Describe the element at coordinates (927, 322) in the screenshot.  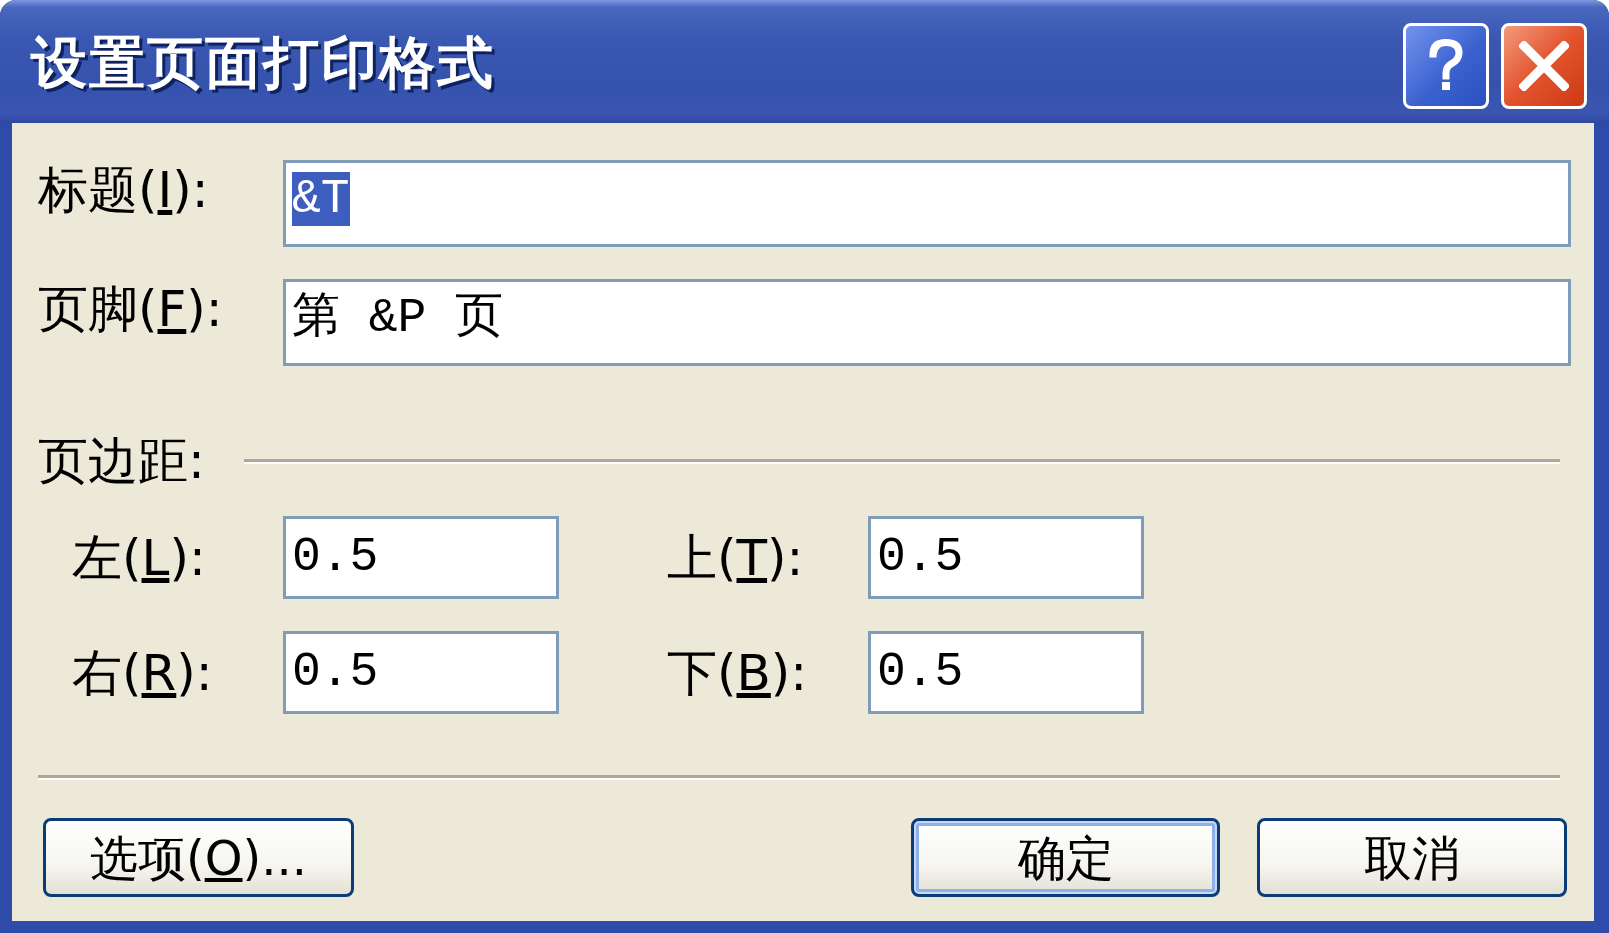
I see `footer-field: 第 &P 页` at that location.